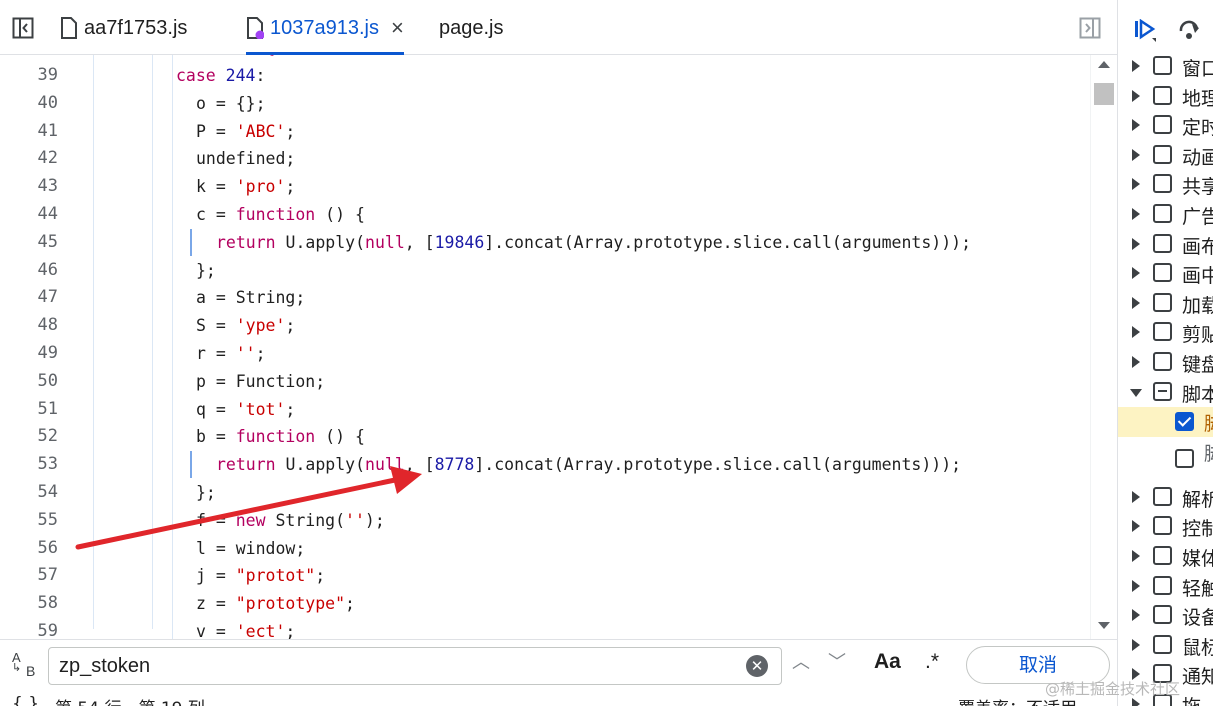  Describe the element at coordinates (29, 297) in the screenshot. I see `line-number: 47` at that location.